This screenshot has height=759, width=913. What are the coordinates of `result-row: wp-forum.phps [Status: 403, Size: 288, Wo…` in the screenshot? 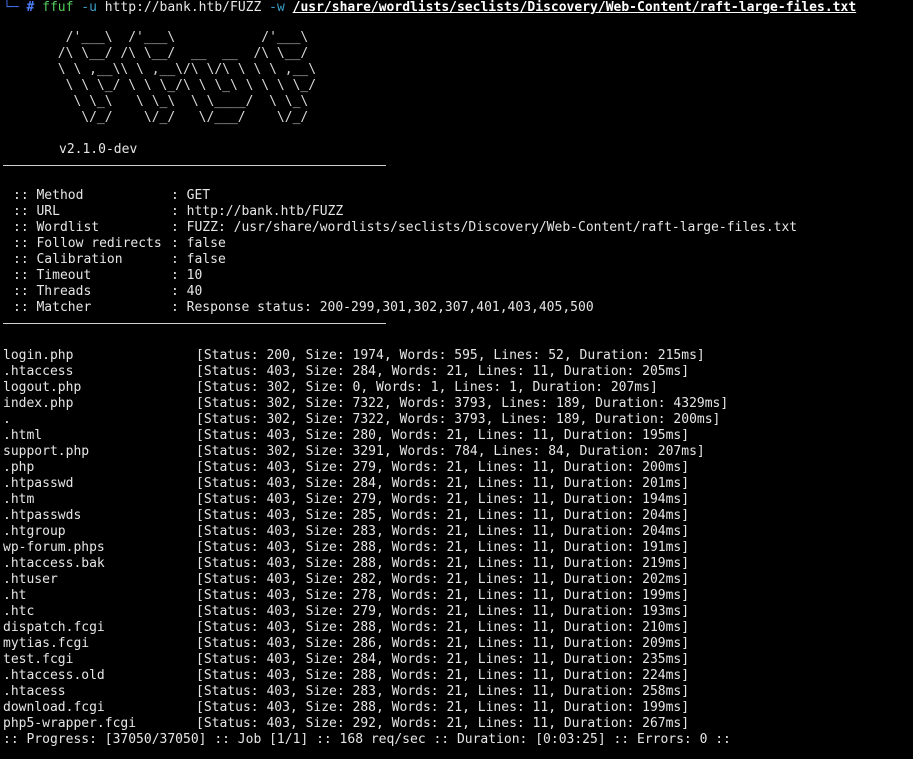 It's located at (458, 548).